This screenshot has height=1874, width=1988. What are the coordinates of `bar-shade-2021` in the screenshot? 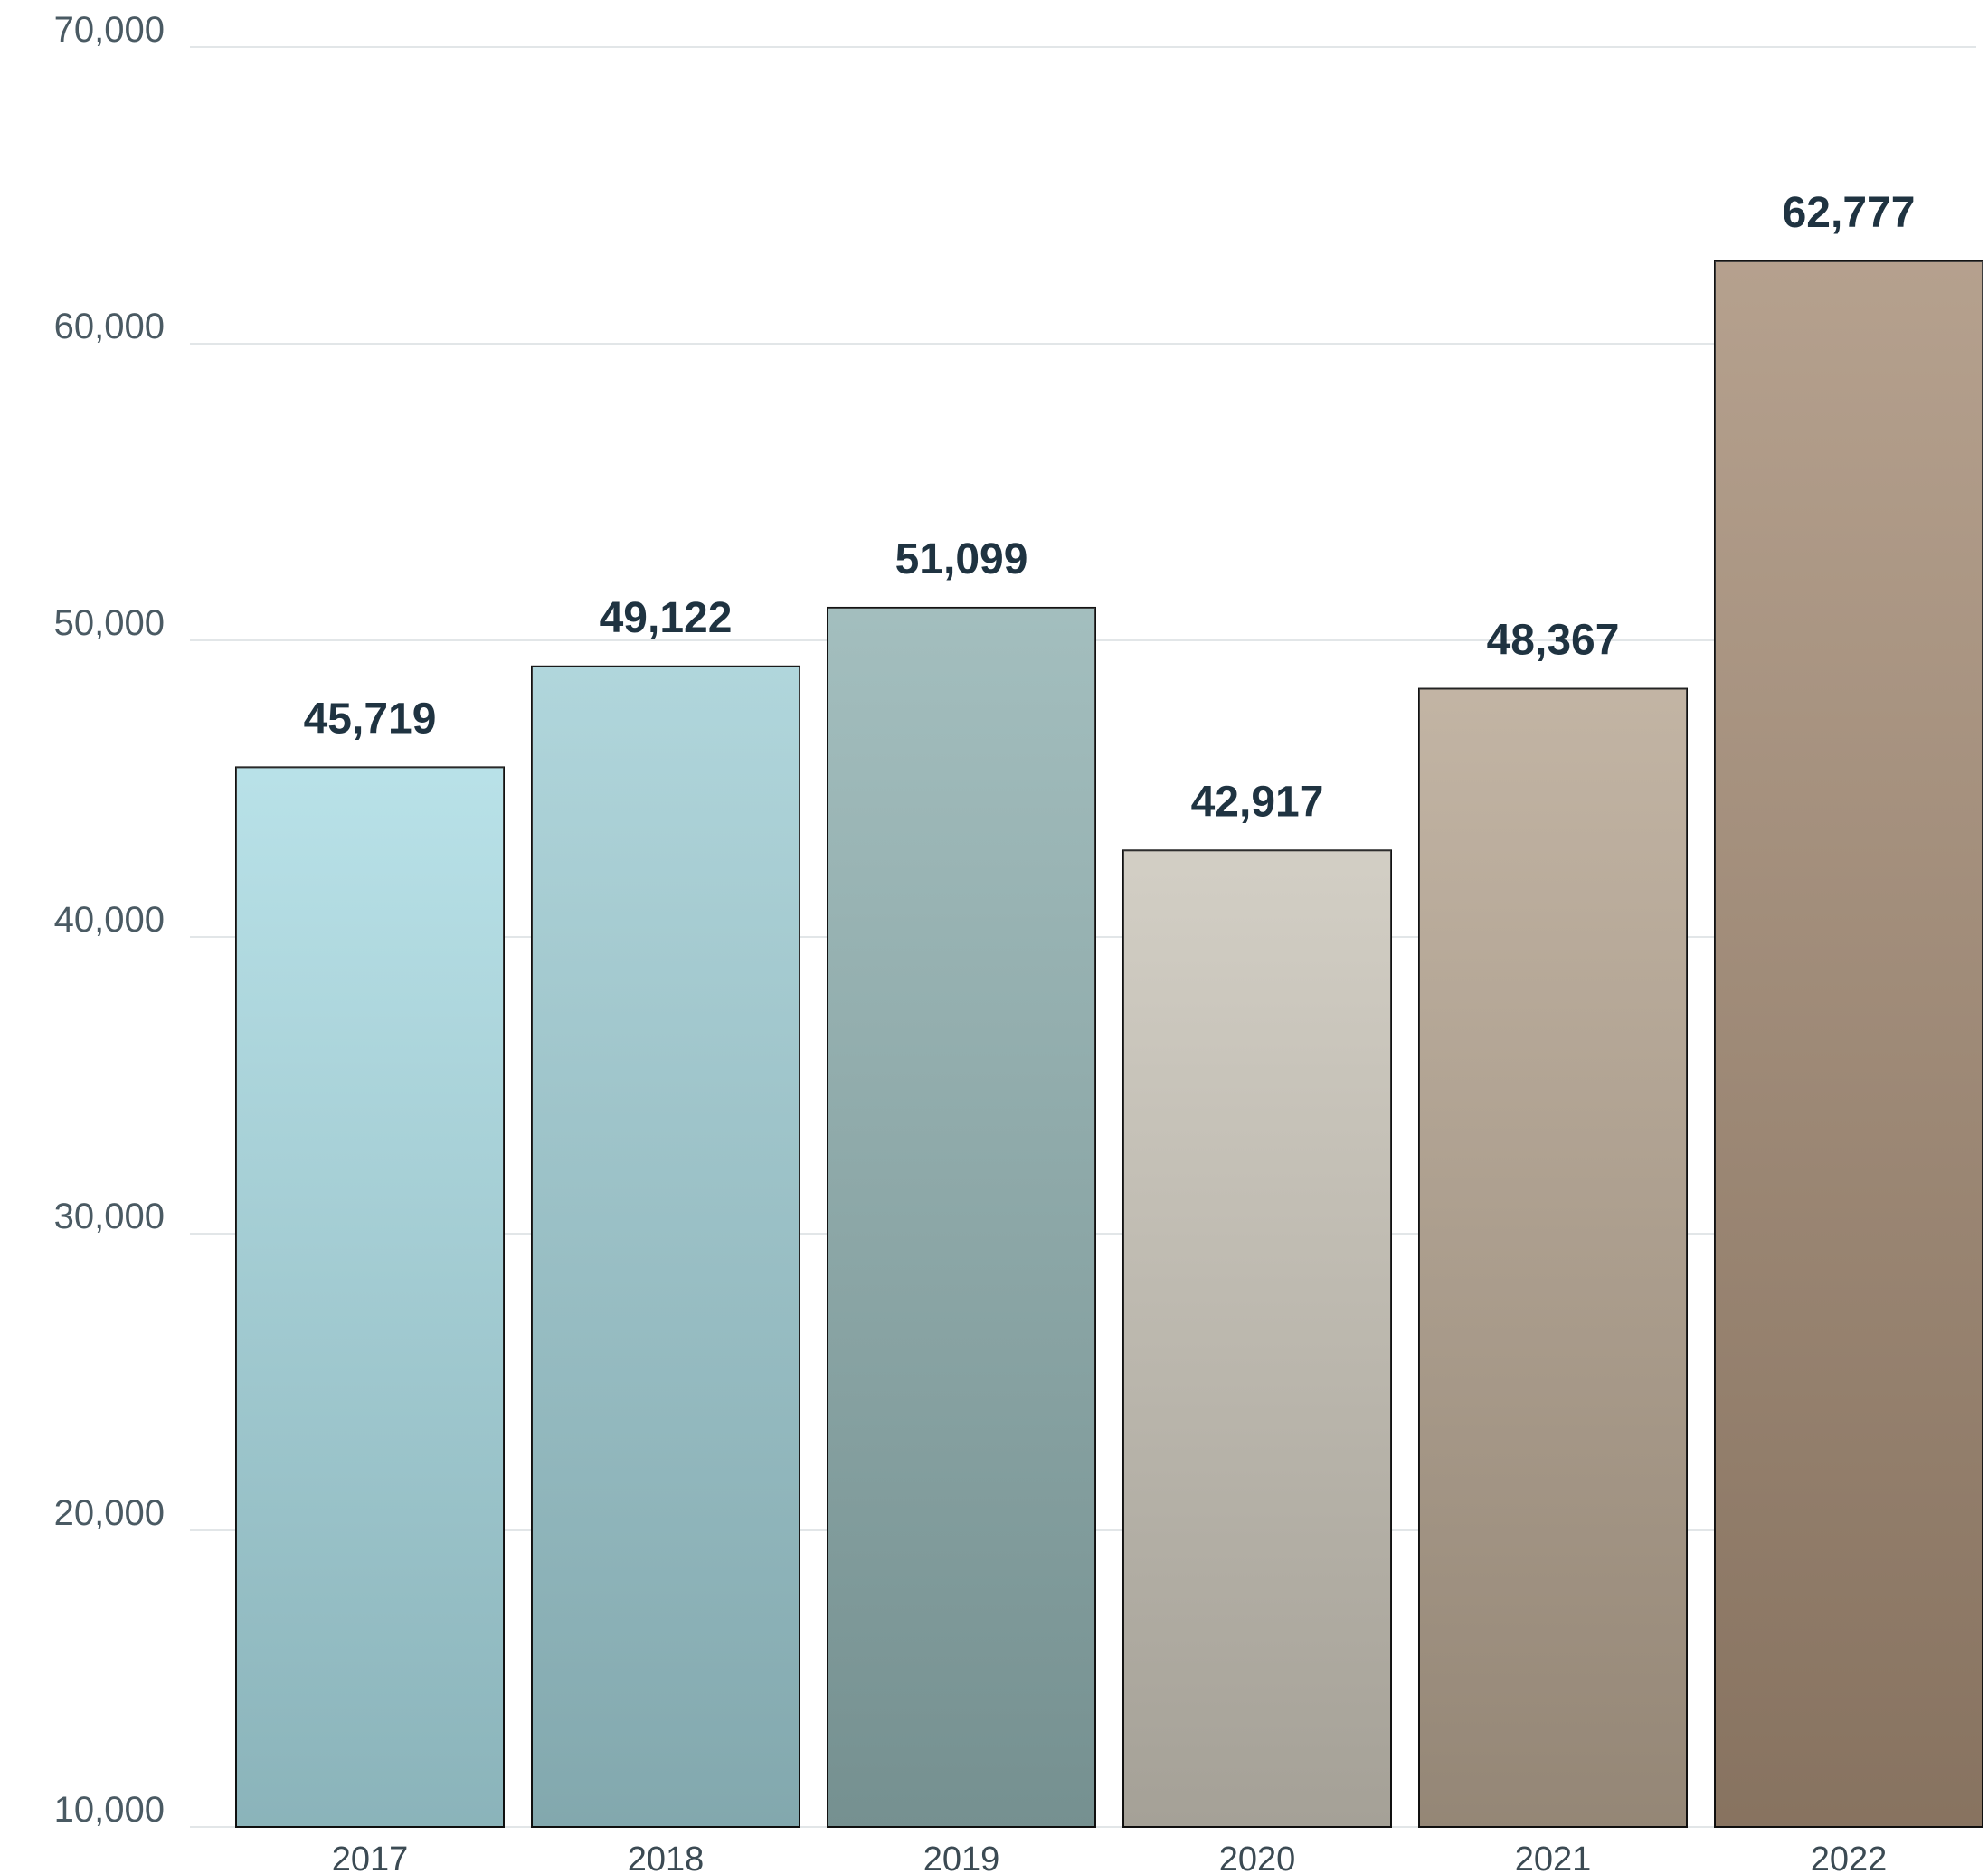 It's located at (1553, 1257).